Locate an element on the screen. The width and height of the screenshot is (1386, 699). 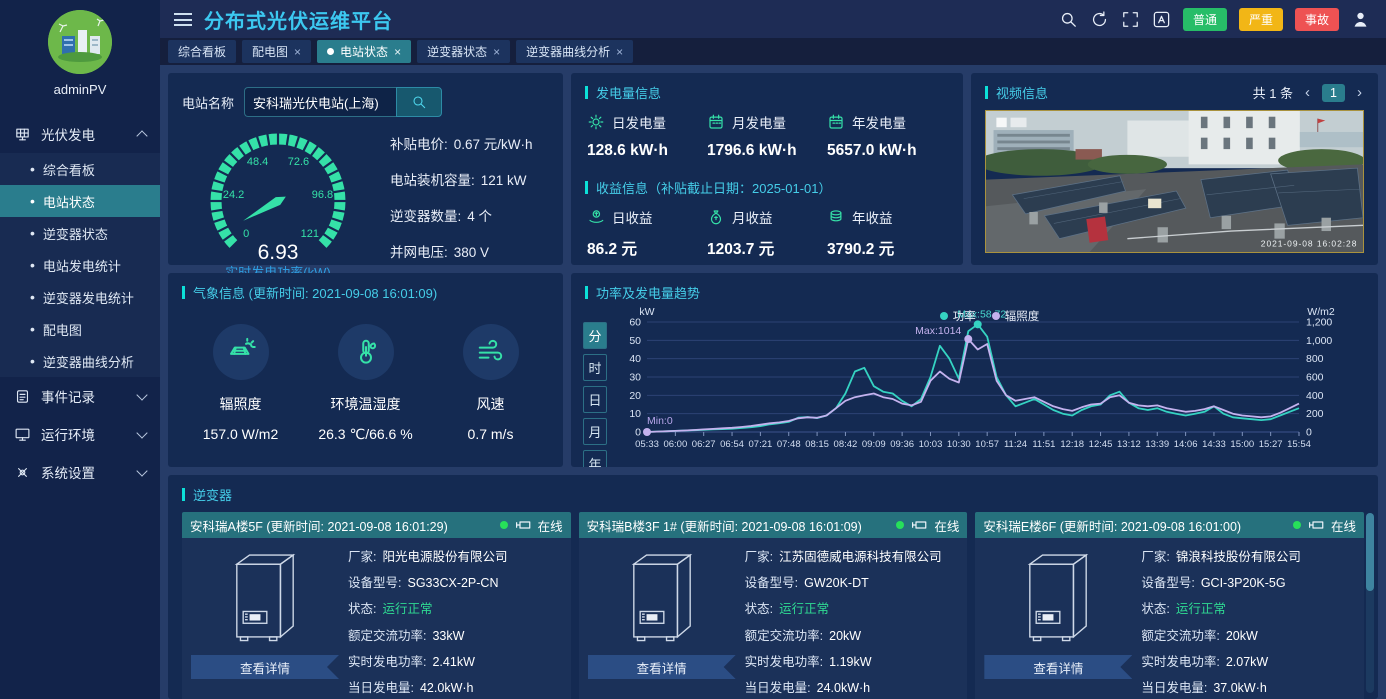
plug-icon is located at coordinates (919, 525).